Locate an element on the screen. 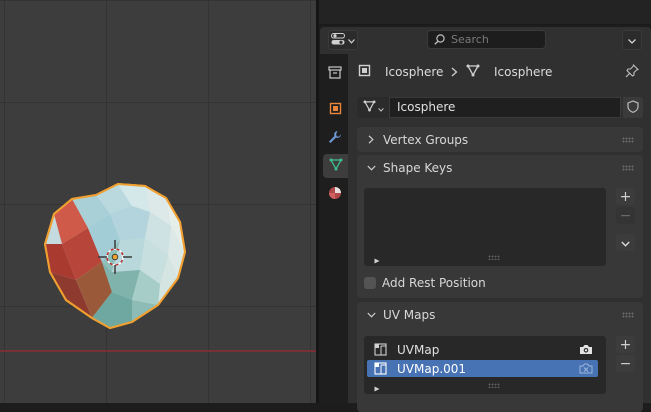  wrench-icon is located at coordinates (335, 138).